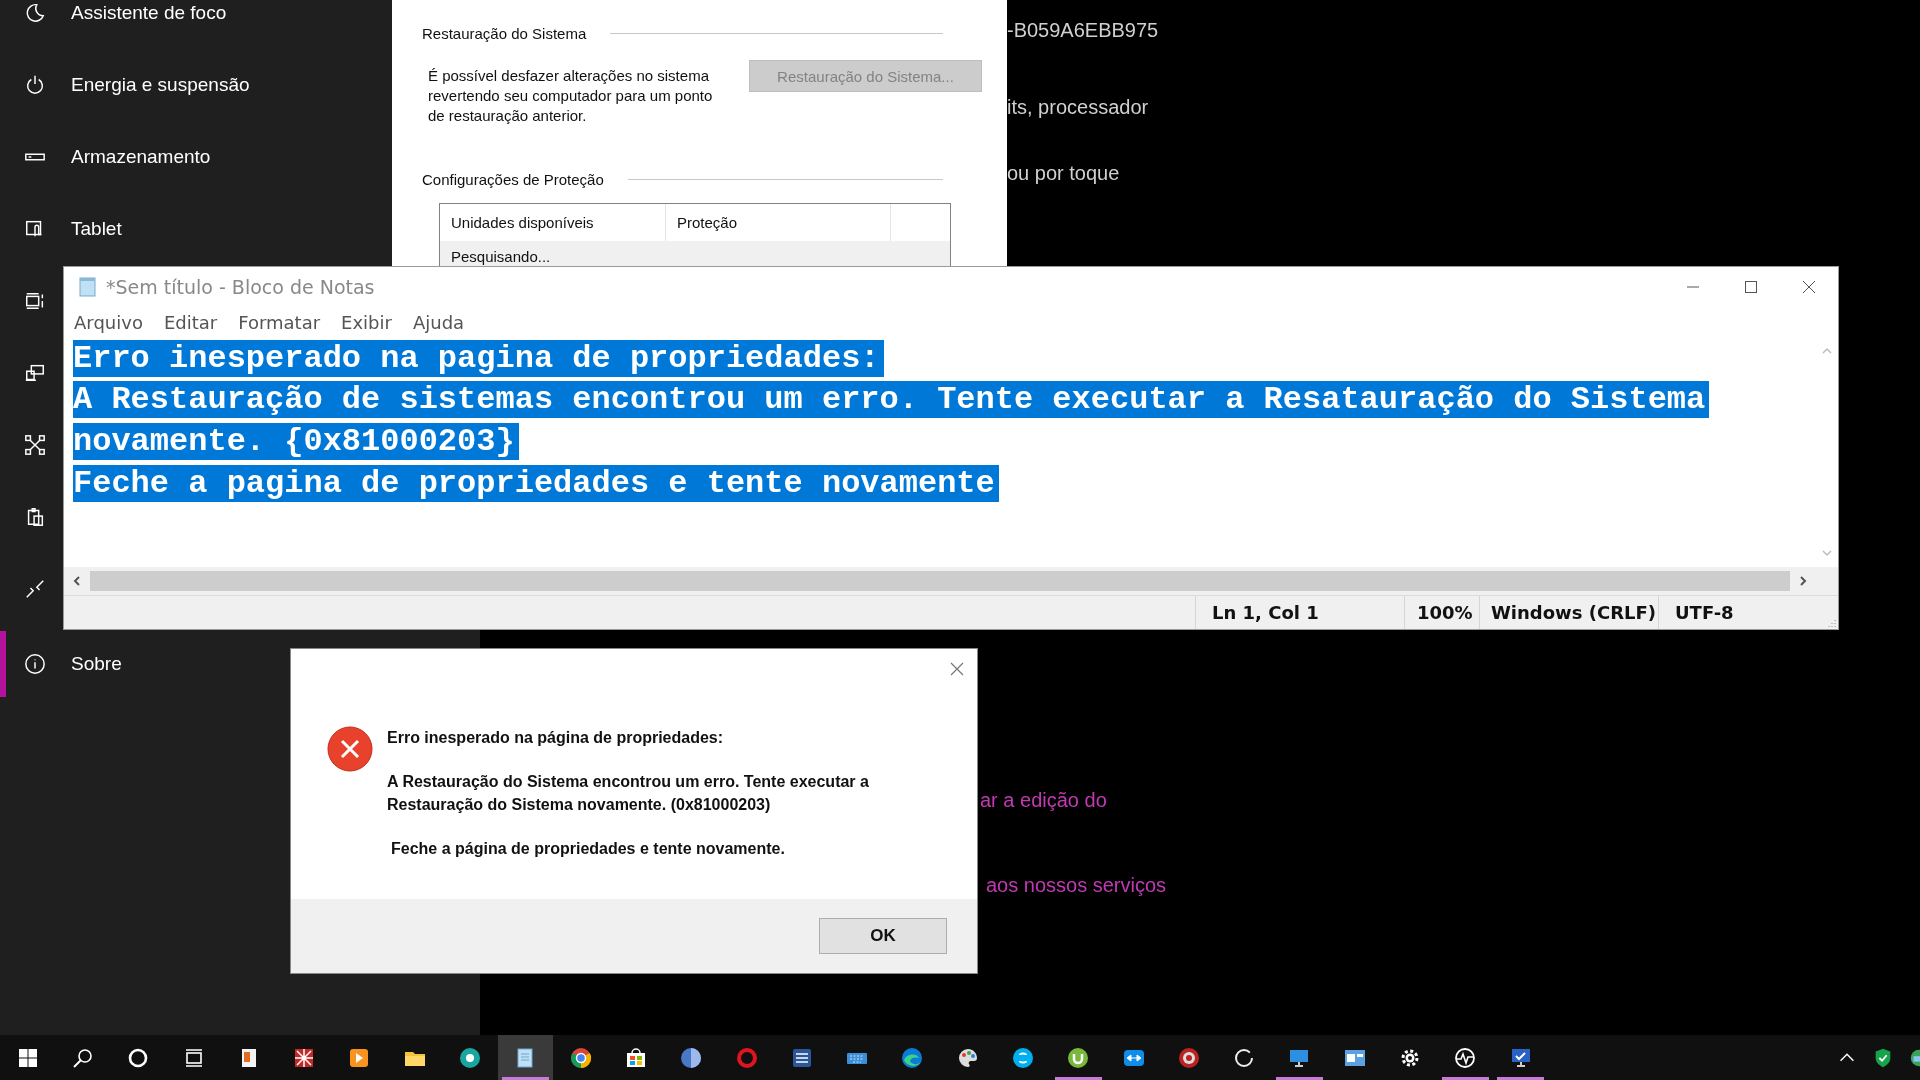 This screenshot has height=1080, width=1920. What do you see at coordinates (912, 1057) in the screenshot?
I see `wave-icon` at bounding box center [912, 1057].